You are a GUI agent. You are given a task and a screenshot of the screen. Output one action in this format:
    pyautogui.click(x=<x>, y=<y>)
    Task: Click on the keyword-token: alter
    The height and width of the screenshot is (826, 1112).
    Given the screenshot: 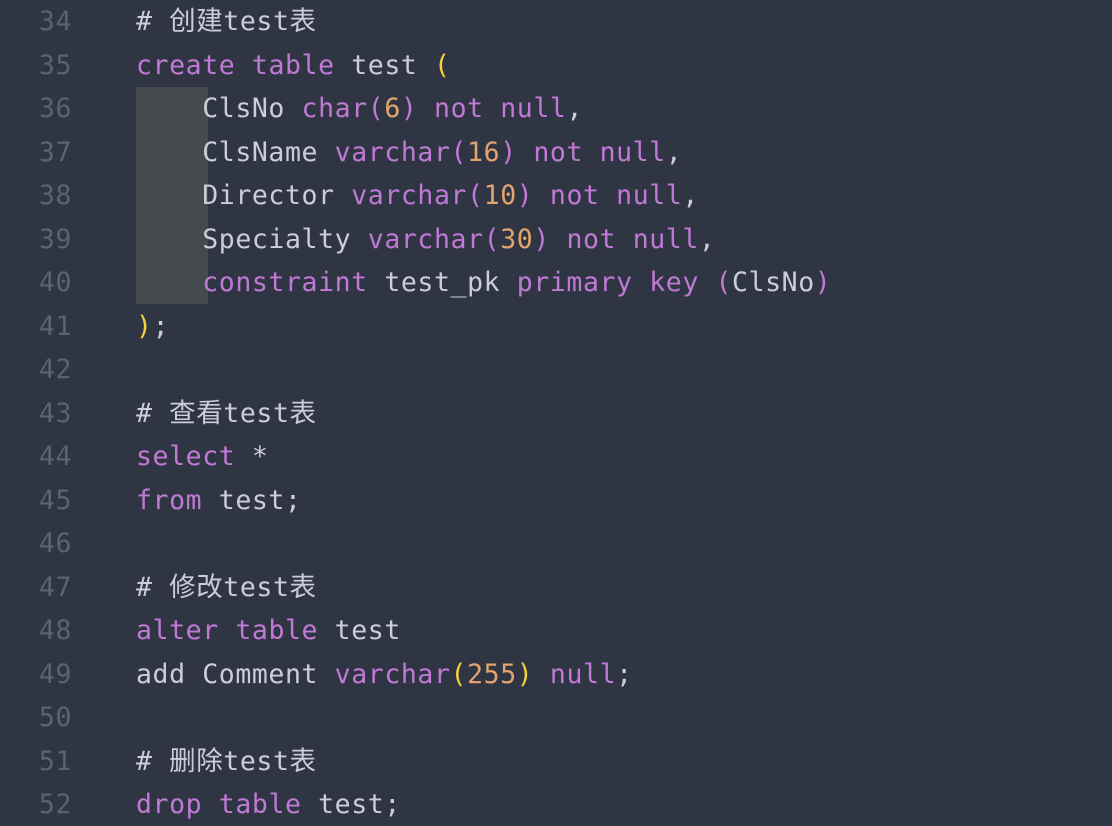 What is the action you would take?
    pyautogui.click(x=177, y=630)
    